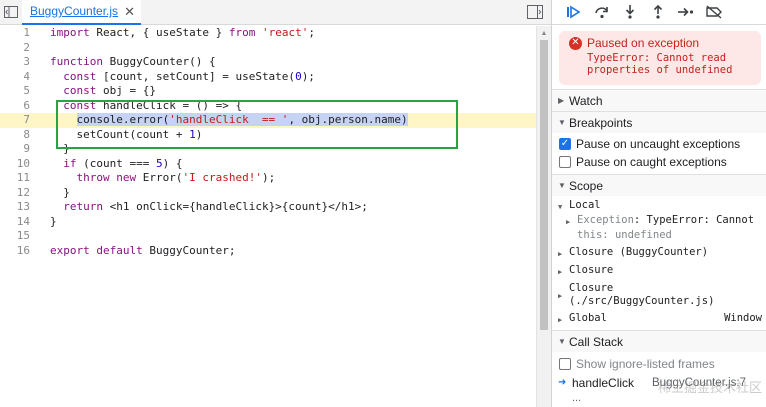 This screenshot has height=407, width=766. What do you see at coordinates (18, 135) in the screenshot?
I see `line-number: 8` at bounding box center [18, 135].